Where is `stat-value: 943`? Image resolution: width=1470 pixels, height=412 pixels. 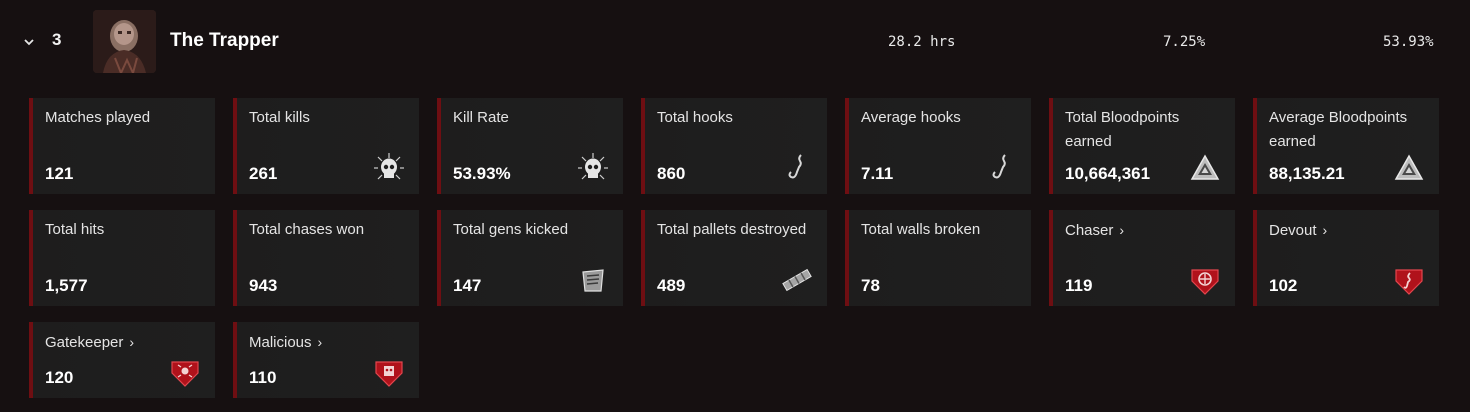 stat-value: 943 is located at coordinates (263, 285).